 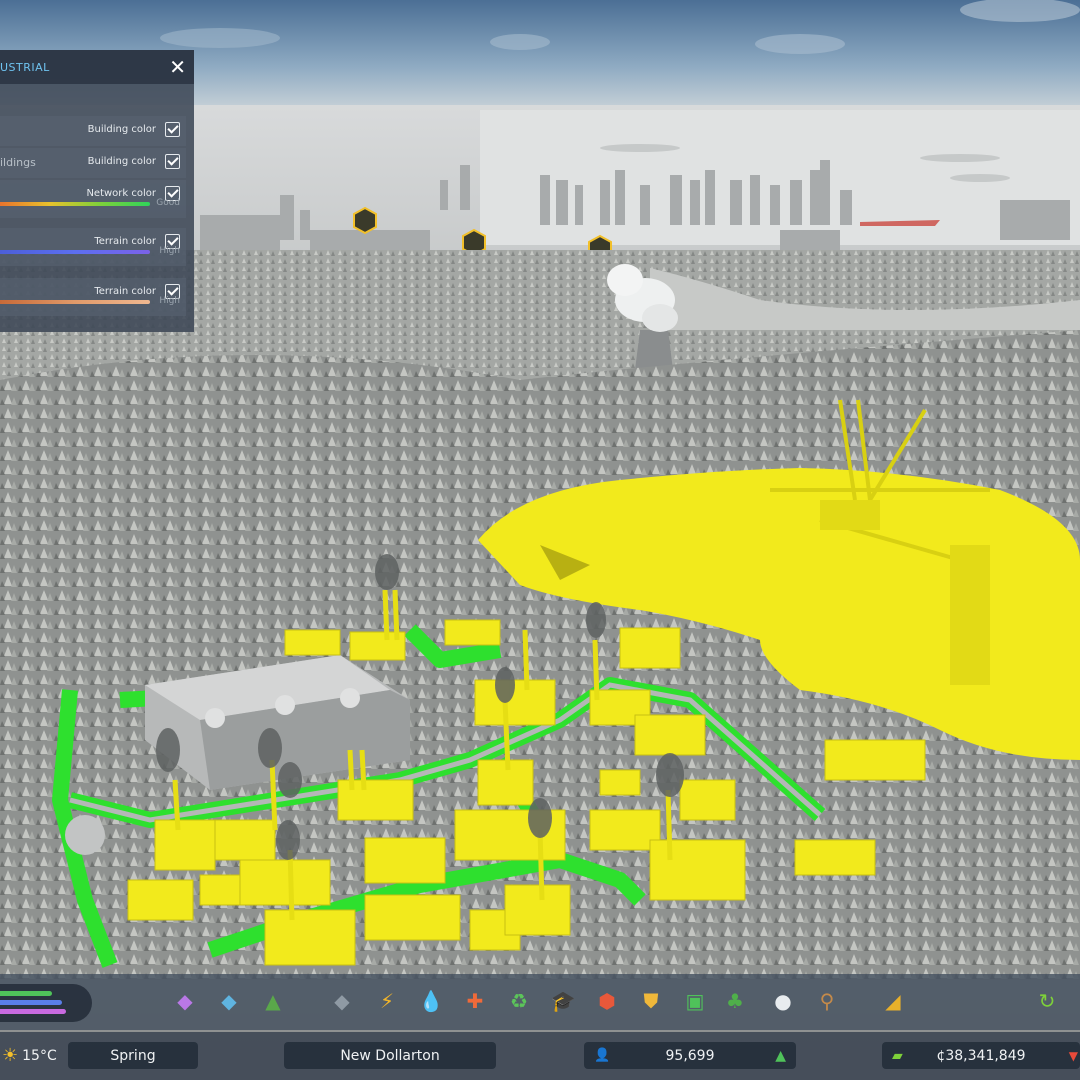 I want to click on tree-icon: ▲, so click(x=780, y=1055).